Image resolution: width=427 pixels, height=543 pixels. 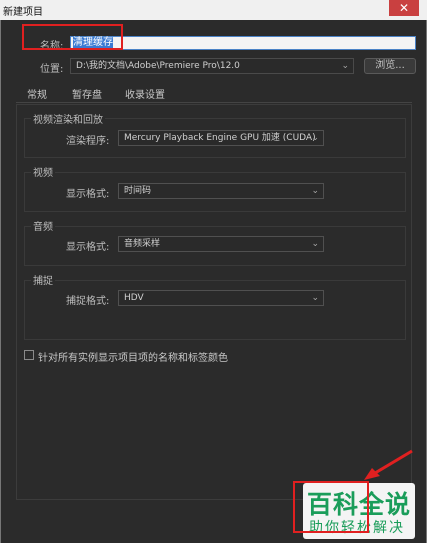 I want to click on location-label: 位置:, so click(x=52, y=69).